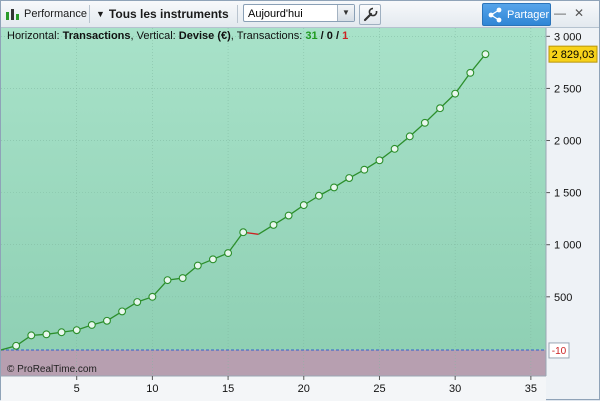 This screenshot has height=401, width=600. I want to click on baseline-tag: -10, so click(559, 350).